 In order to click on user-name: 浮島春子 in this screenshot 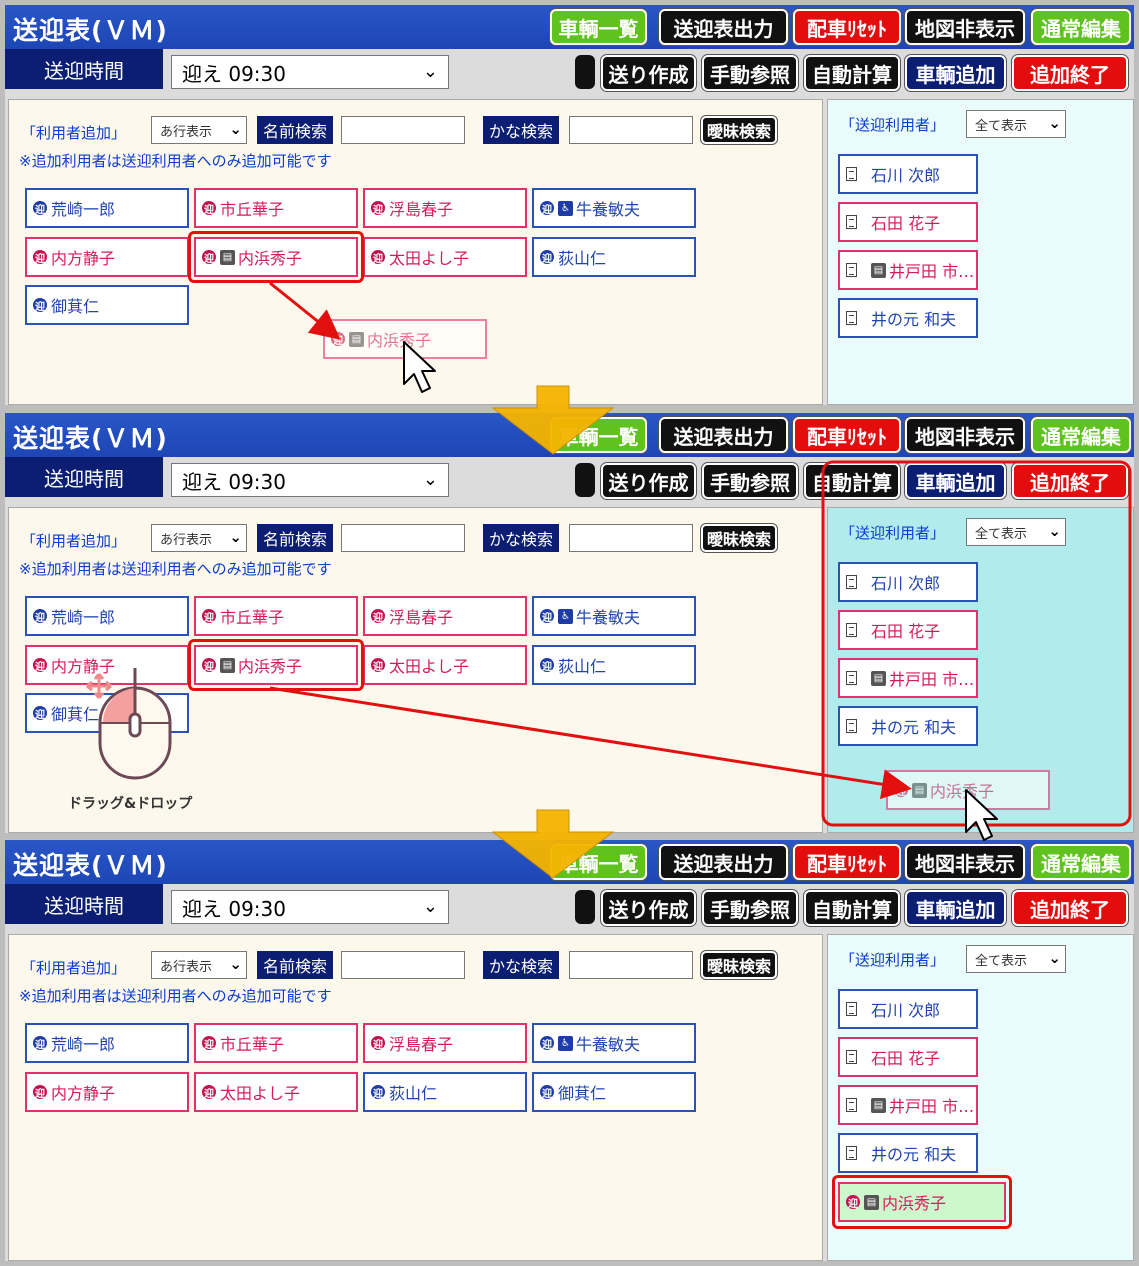, I will do `click(421, 1044)`.